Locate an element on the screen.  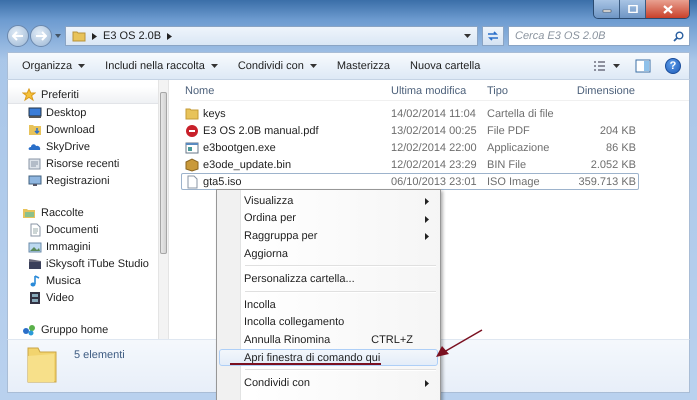
monitor-icon is located at coordinates (35, 181).